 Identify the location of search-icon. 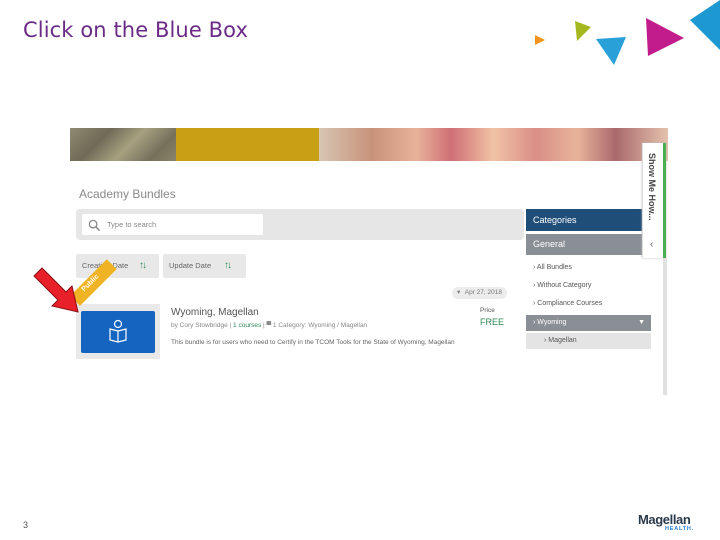
(94, 225).